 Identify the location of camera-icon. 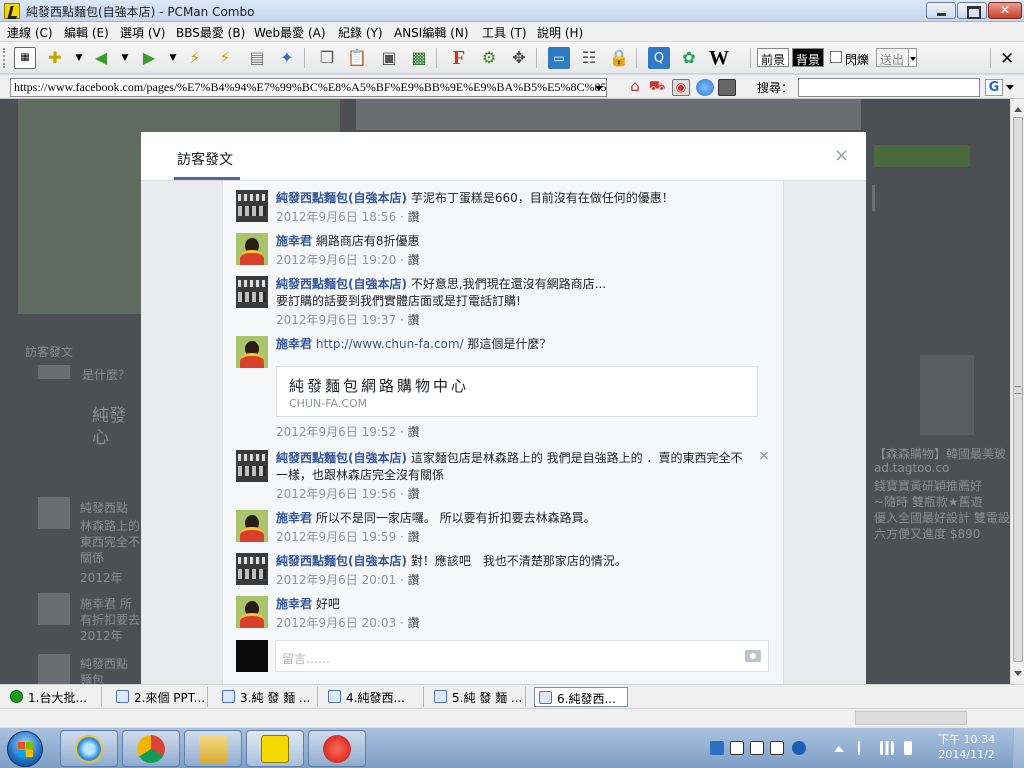
(753, 656).